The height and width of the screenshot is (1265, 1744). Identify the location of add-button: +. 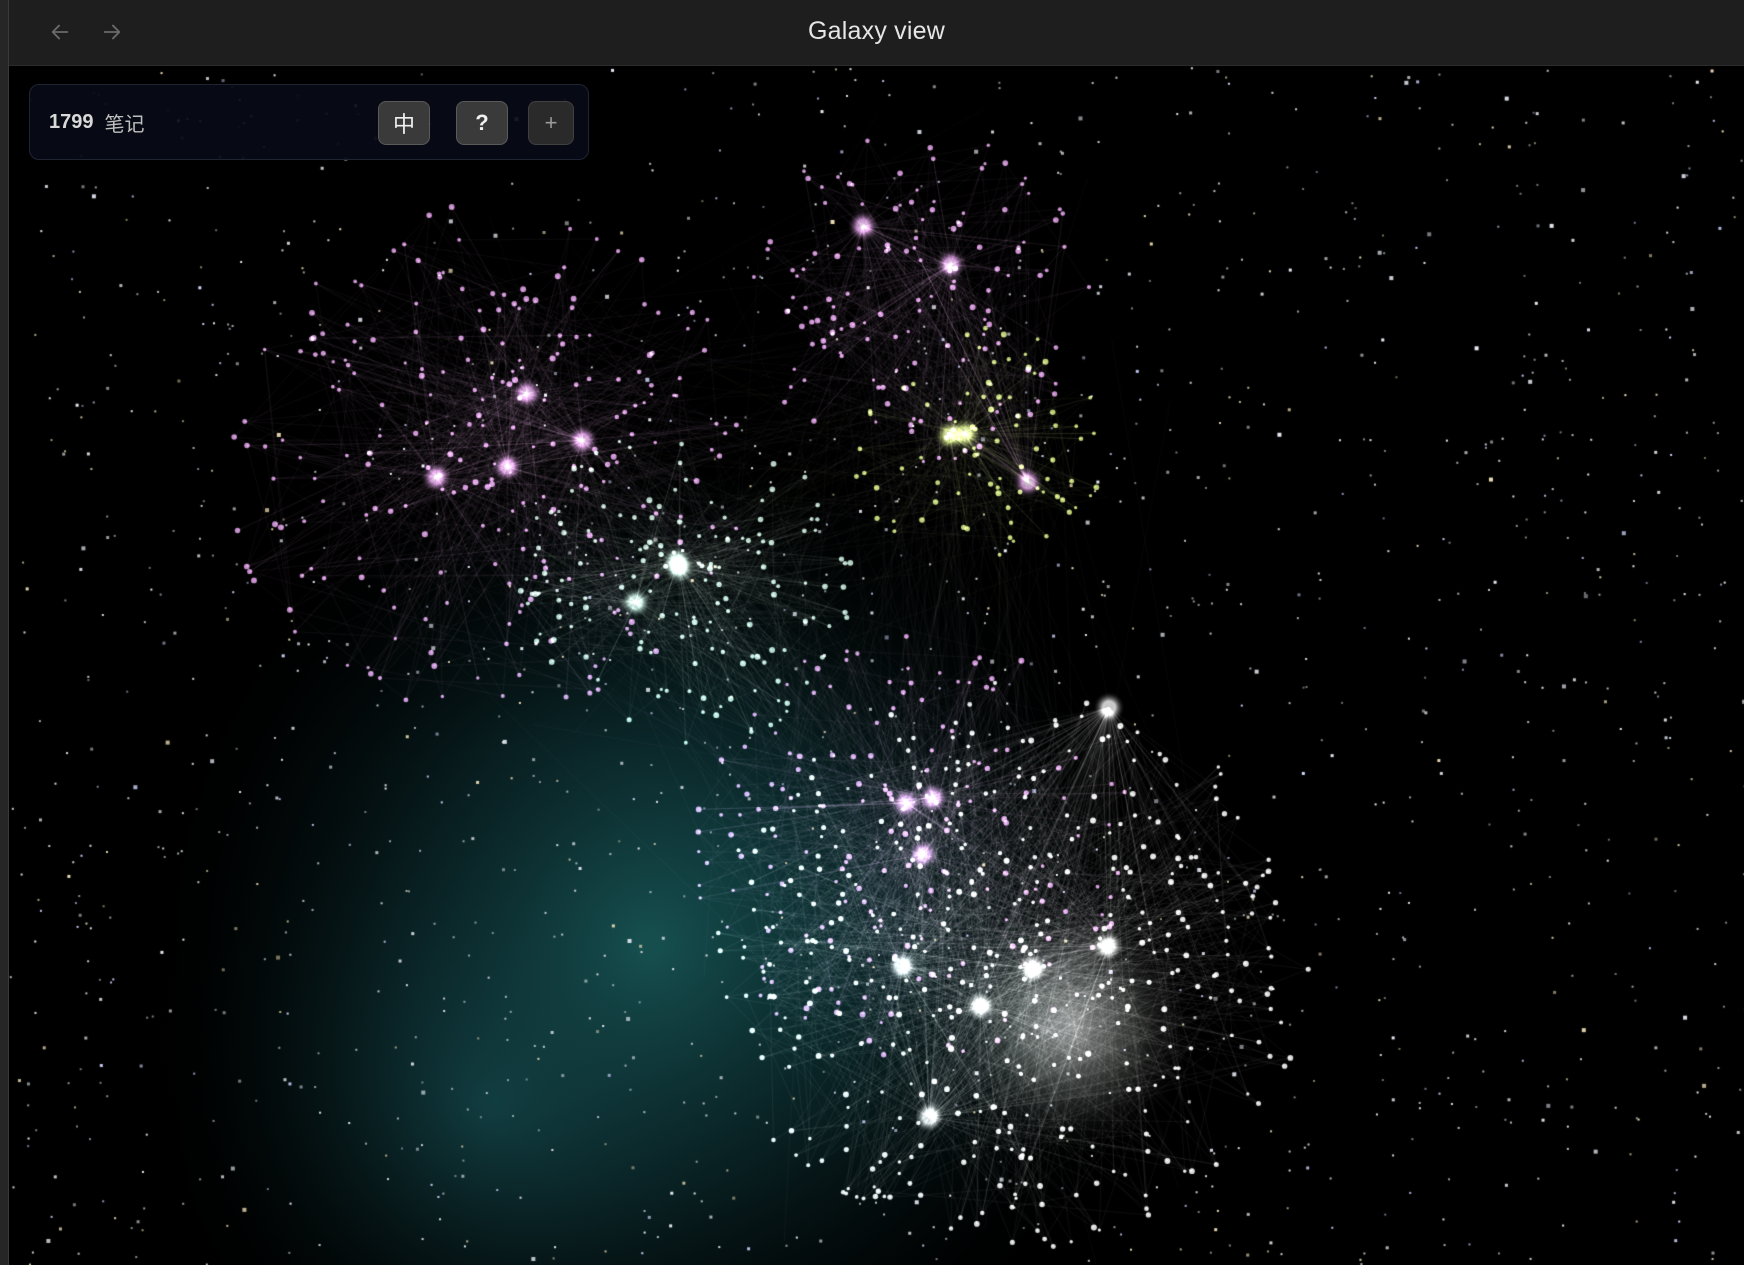
(551, 123).